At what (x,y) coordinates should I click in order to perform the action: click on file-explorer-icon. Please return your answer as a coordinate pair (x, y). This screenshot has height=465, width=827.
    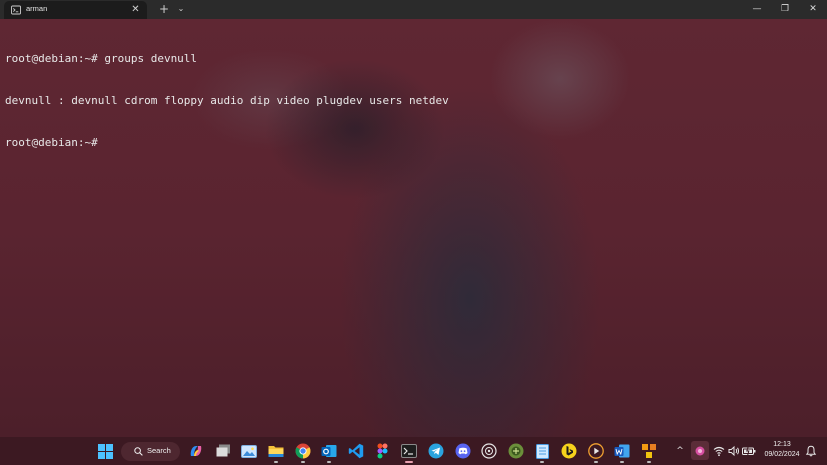
    Looking at the image, I should click on (276, 451).